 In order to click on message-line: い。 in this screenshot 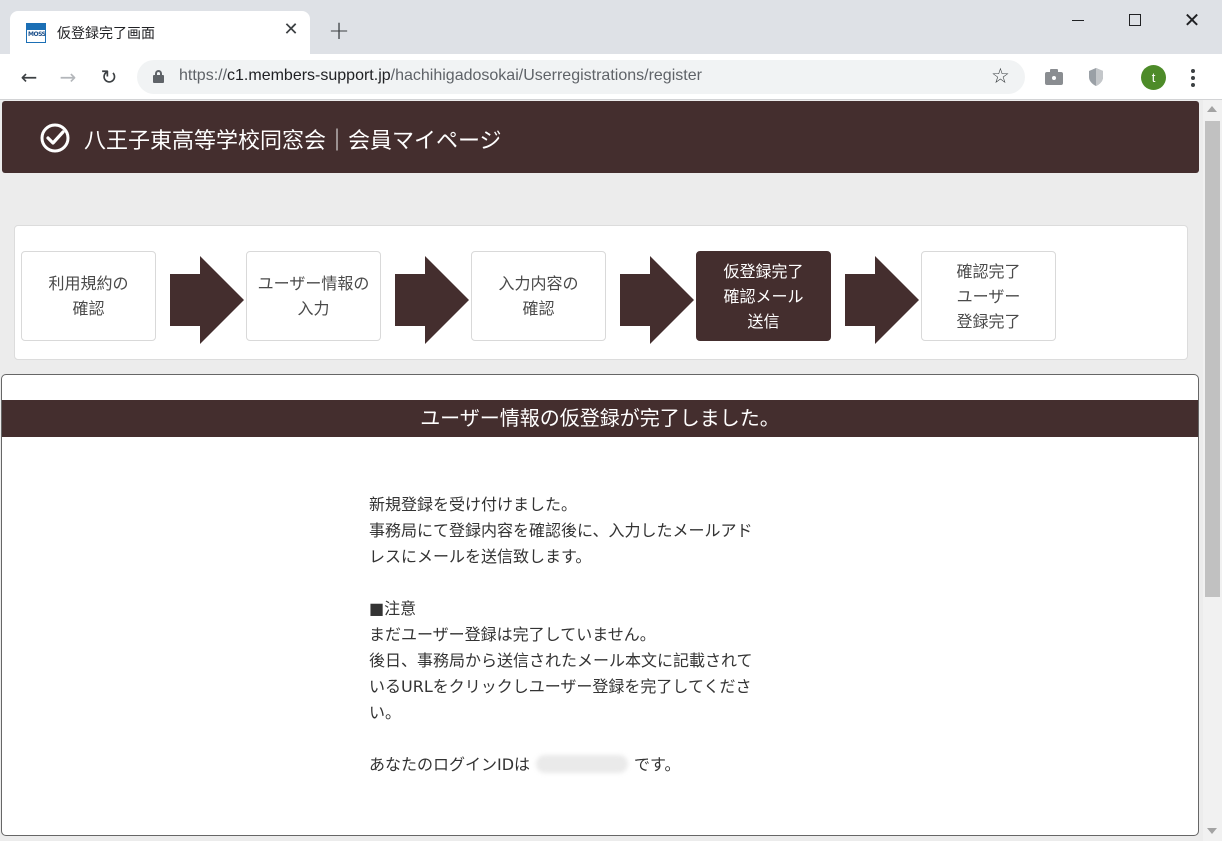, I will do `click(385, 712)`.